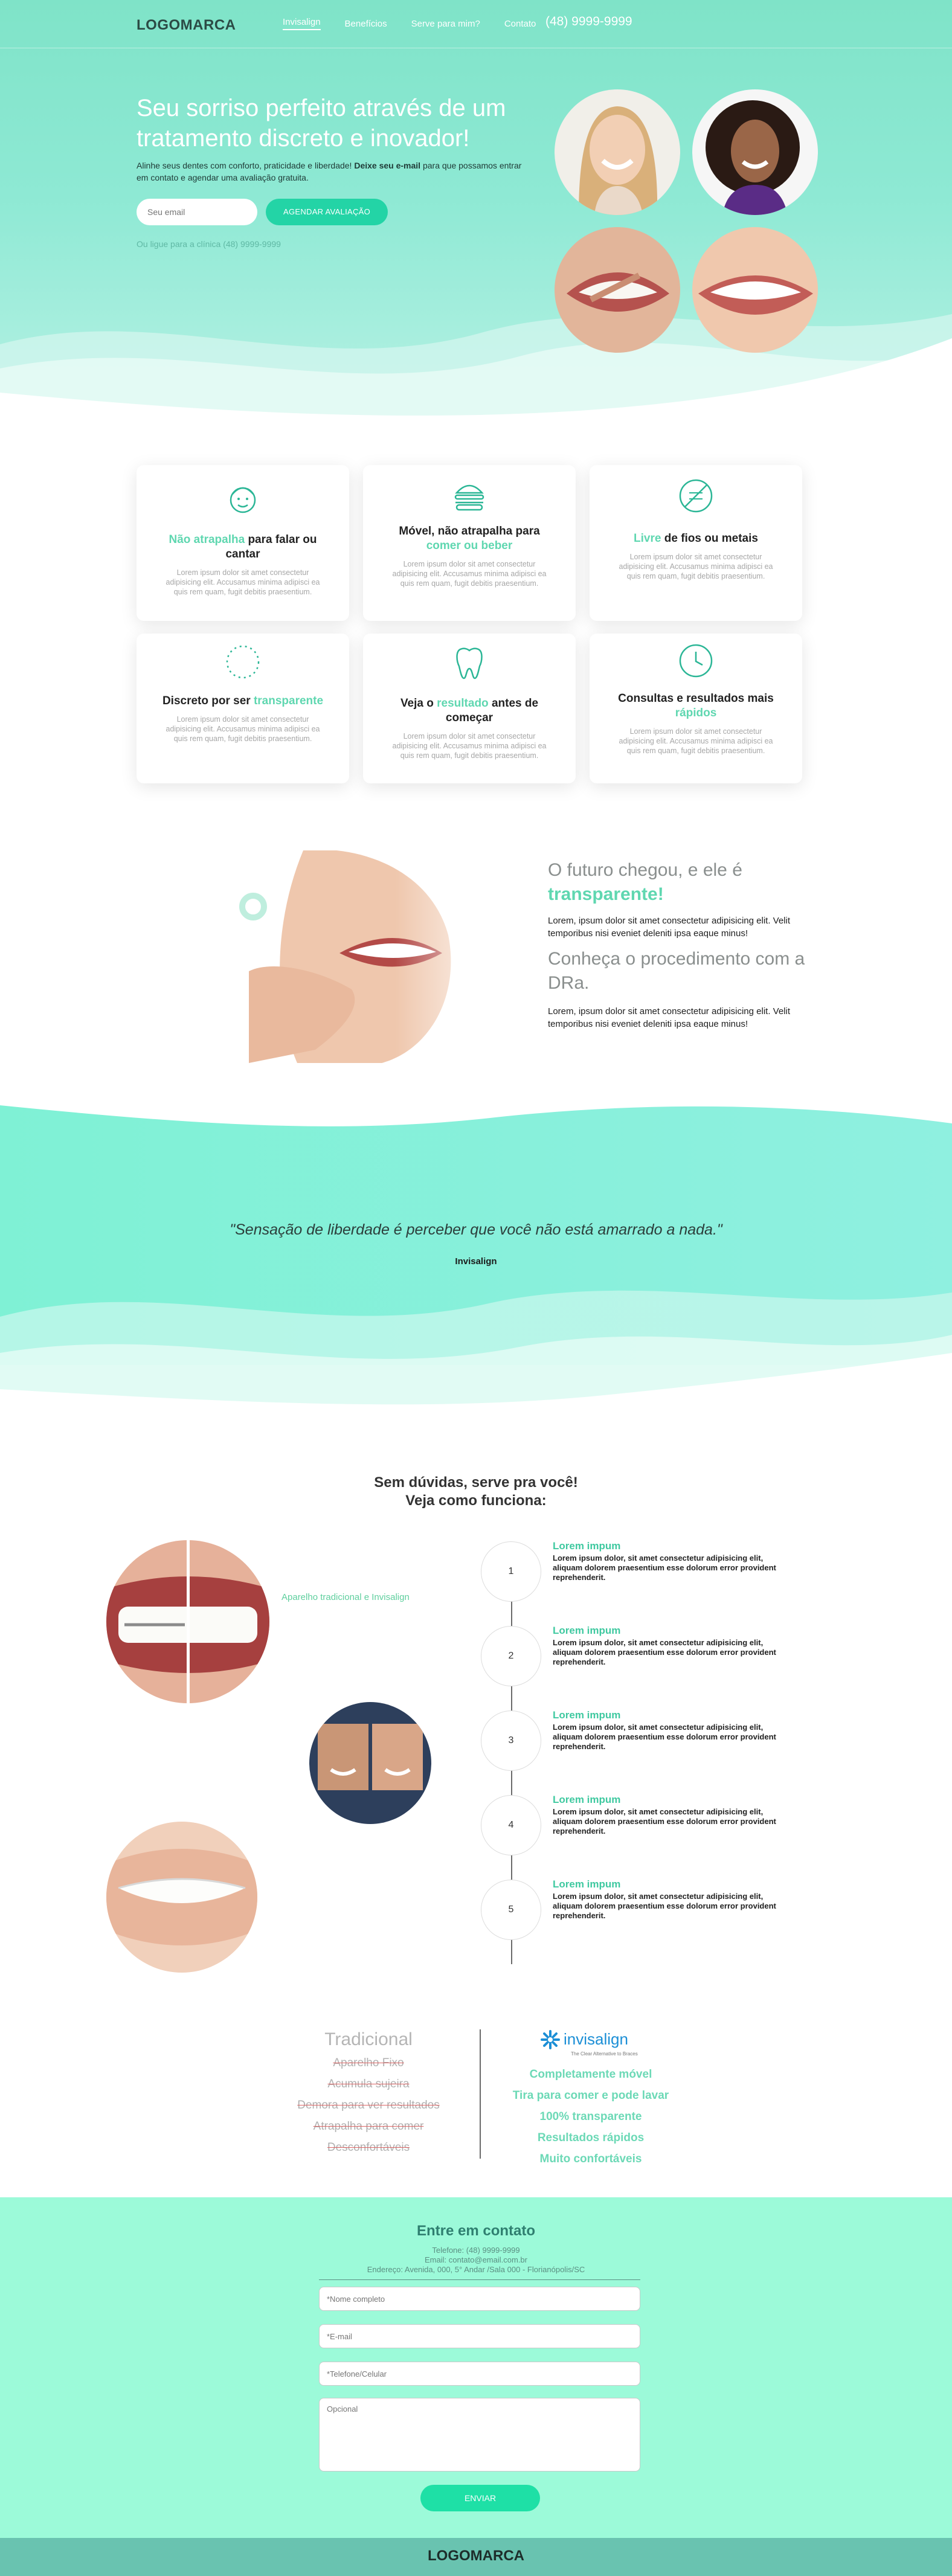 Image resolution: width=952 pixels, height=2576 pixels. What do you see at coordinates (479, 2279) in the screenshot?
I see `contact-divider` at bounding box center [479, 2279].